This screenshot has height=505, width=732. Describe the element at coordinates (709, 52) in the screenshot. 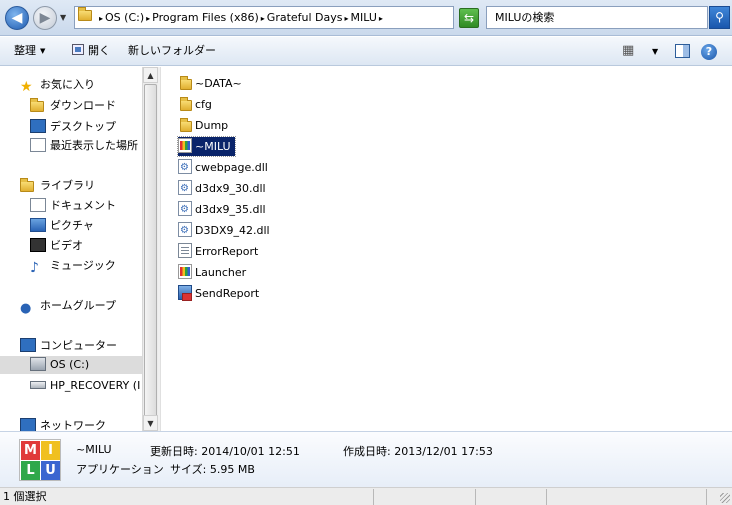

I see `help-icon: ?` at that location.